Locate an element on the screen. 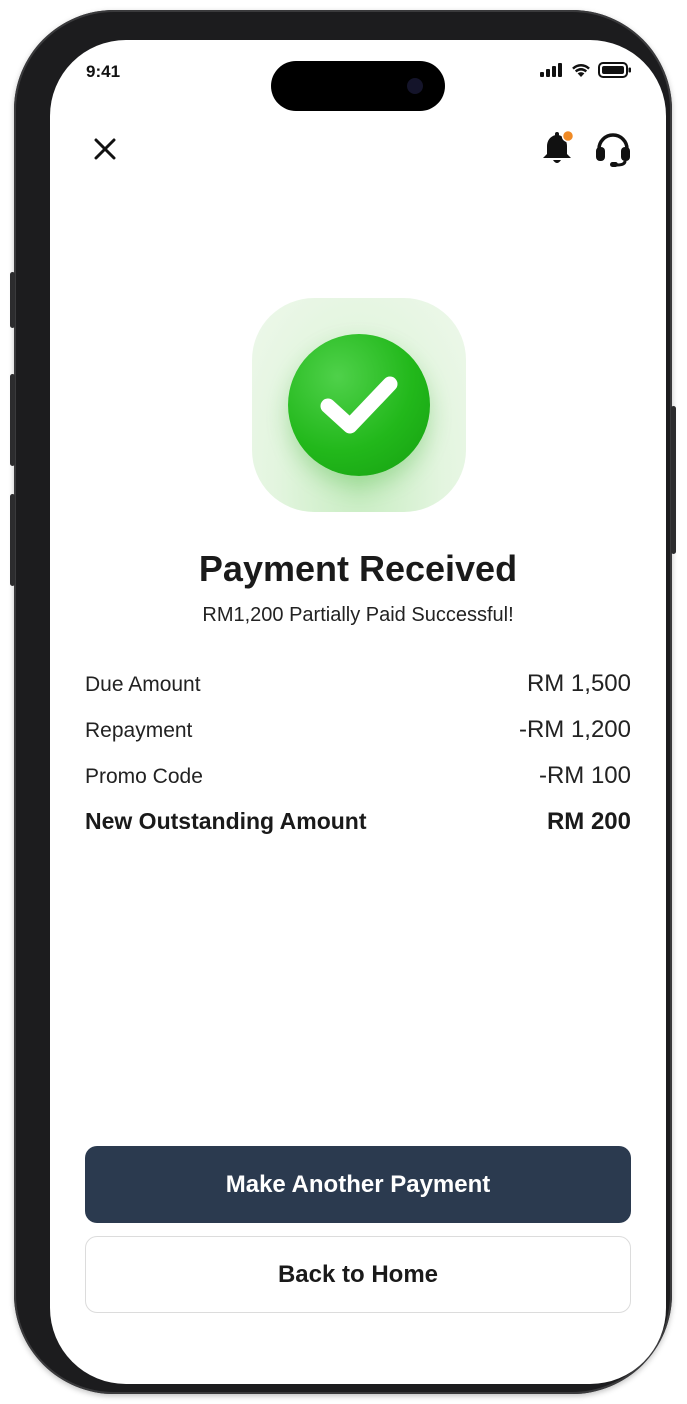  summary-label: Due Amount is located at coordinates (143, 684).